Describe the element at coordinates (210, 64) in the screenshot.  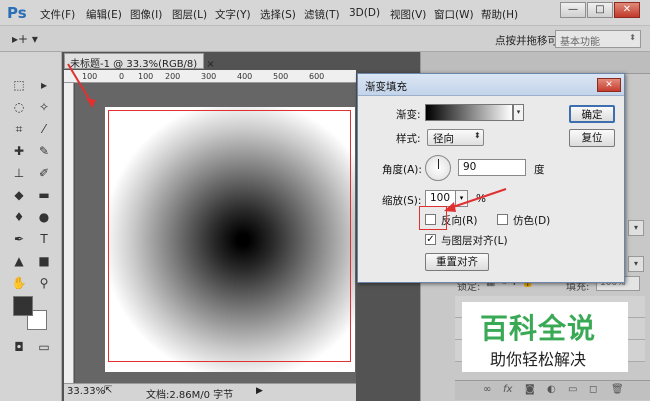
I see `document-tab-close-icon: ×` at that location.